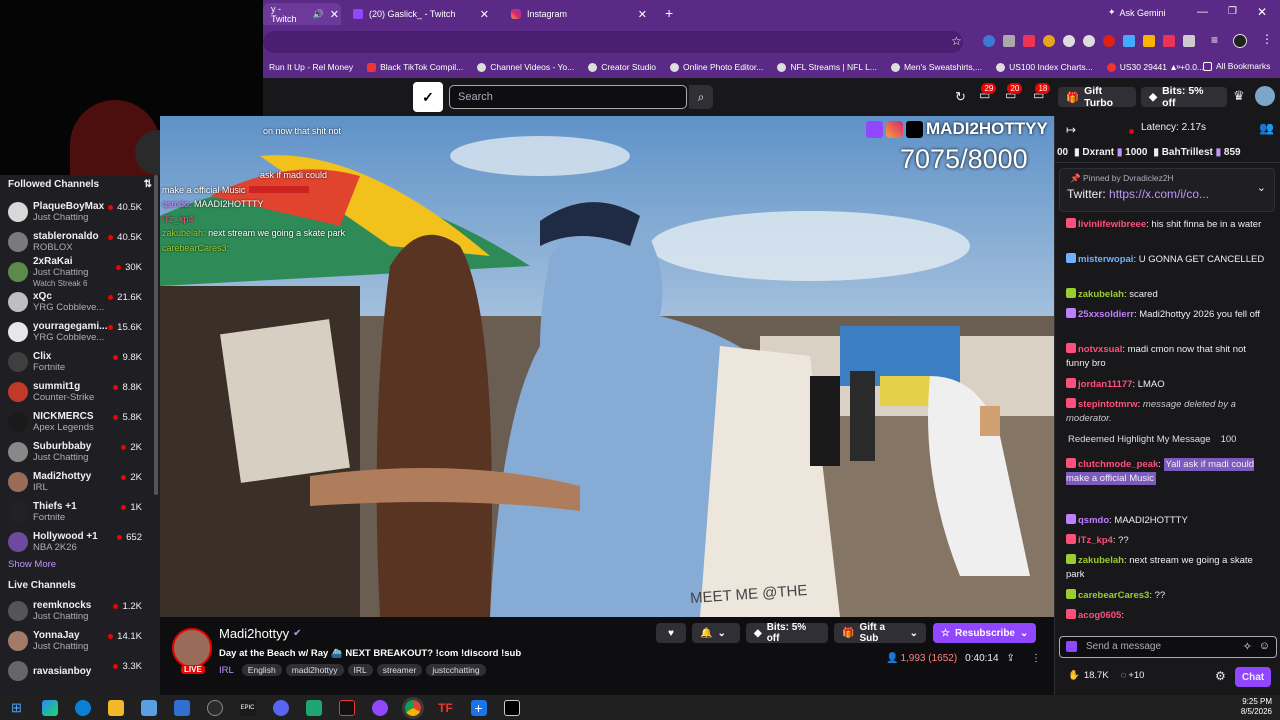 The width and height of the screenshot is (1280, 720). I want to click on close-window-icon: ✕, so click(1262, 12).